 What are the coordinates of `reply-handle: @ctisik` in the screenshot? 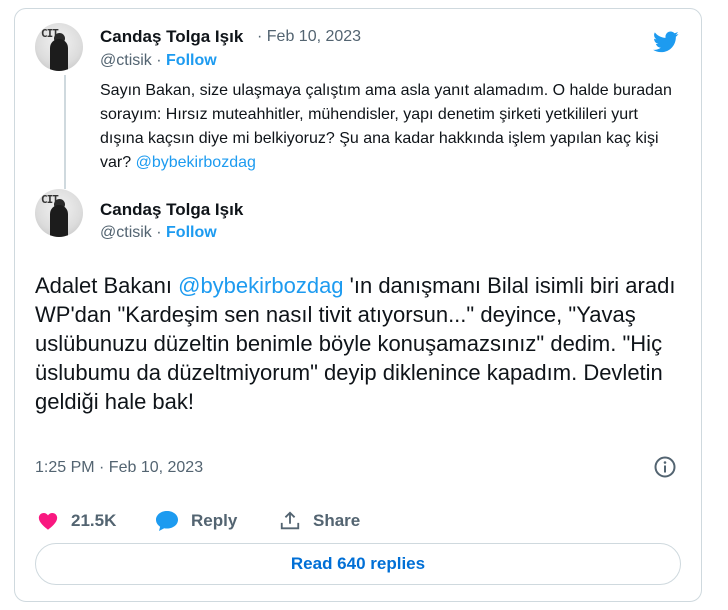 It's located at (126, 60).